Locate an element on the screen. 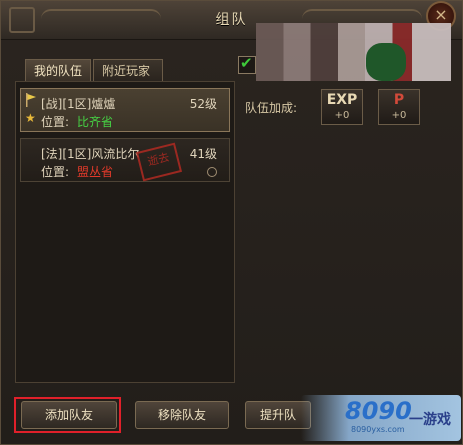  bonus-name: P is located at coordinates (399, 100).